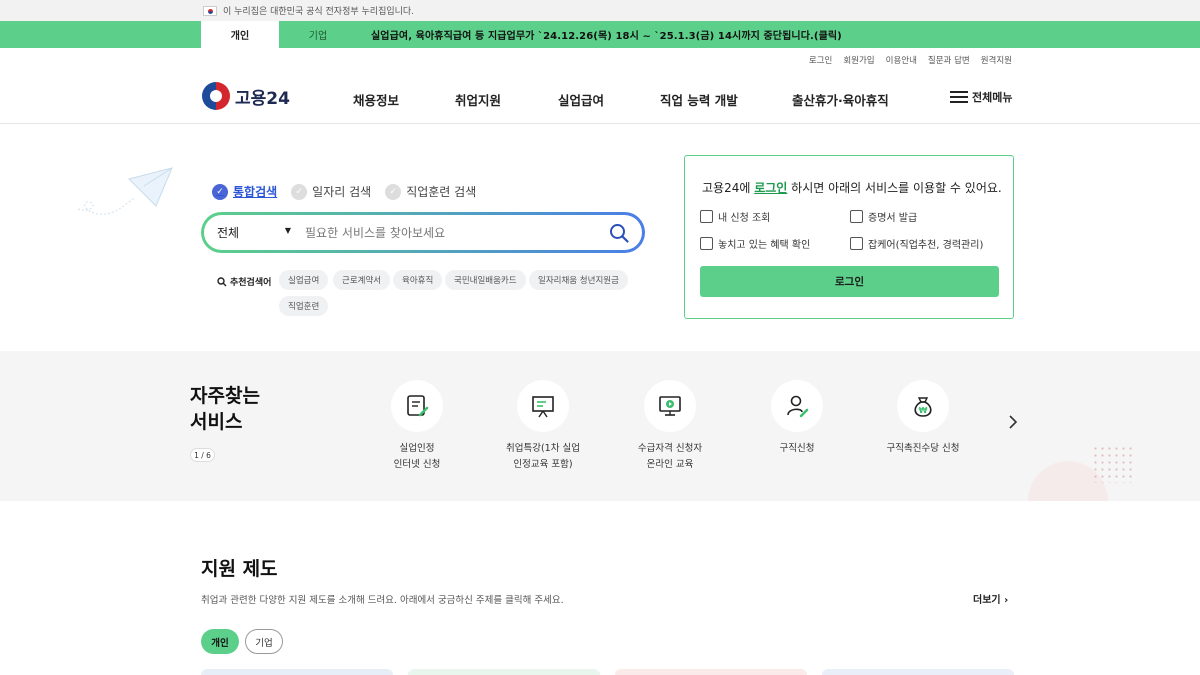 The image size is (1200, 675). What do you see at coordinates (581, 99) in the screenshot?
I see `nav-unemployment-benefit: 실업급여` at bounding box center [581, 99].